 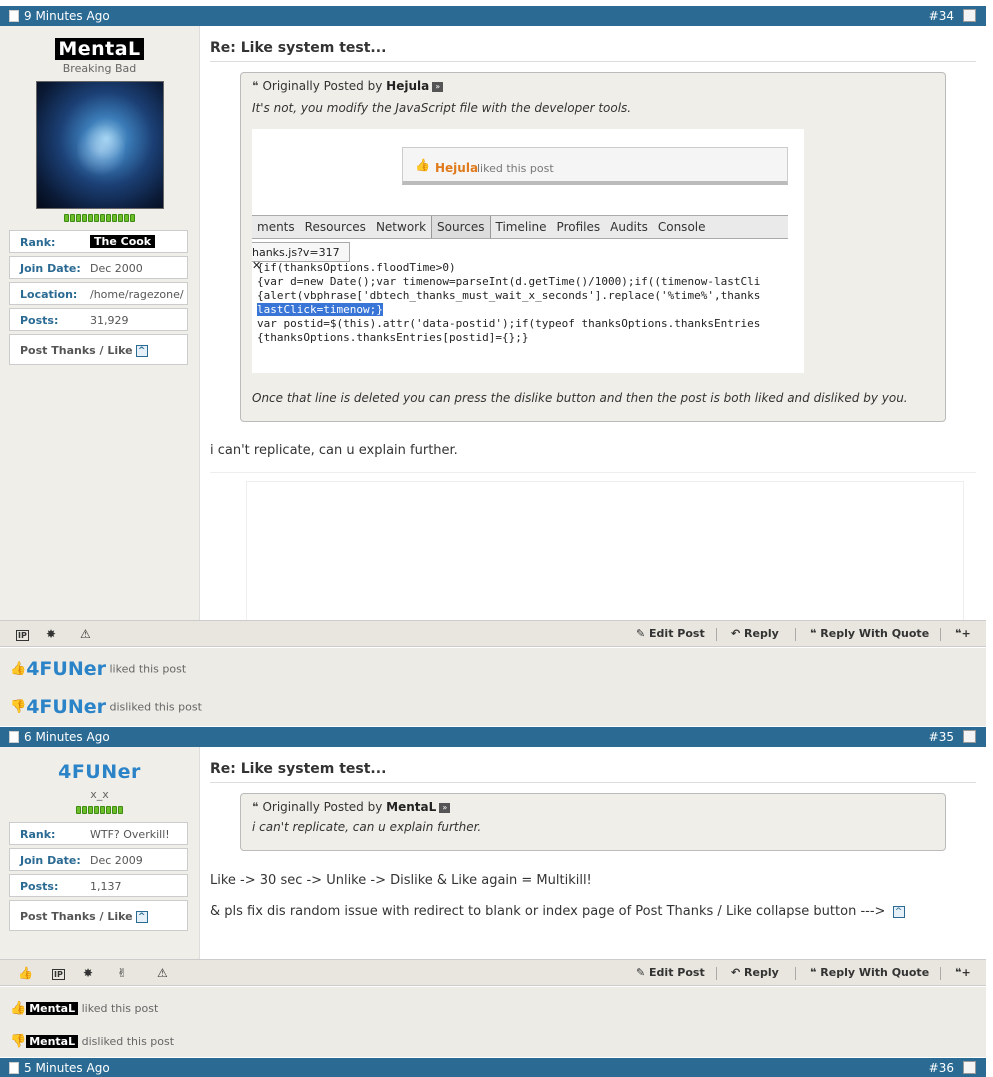 I want to click on post-header-34: 9 Minutes Ago #34, so click(x=493, y=16).